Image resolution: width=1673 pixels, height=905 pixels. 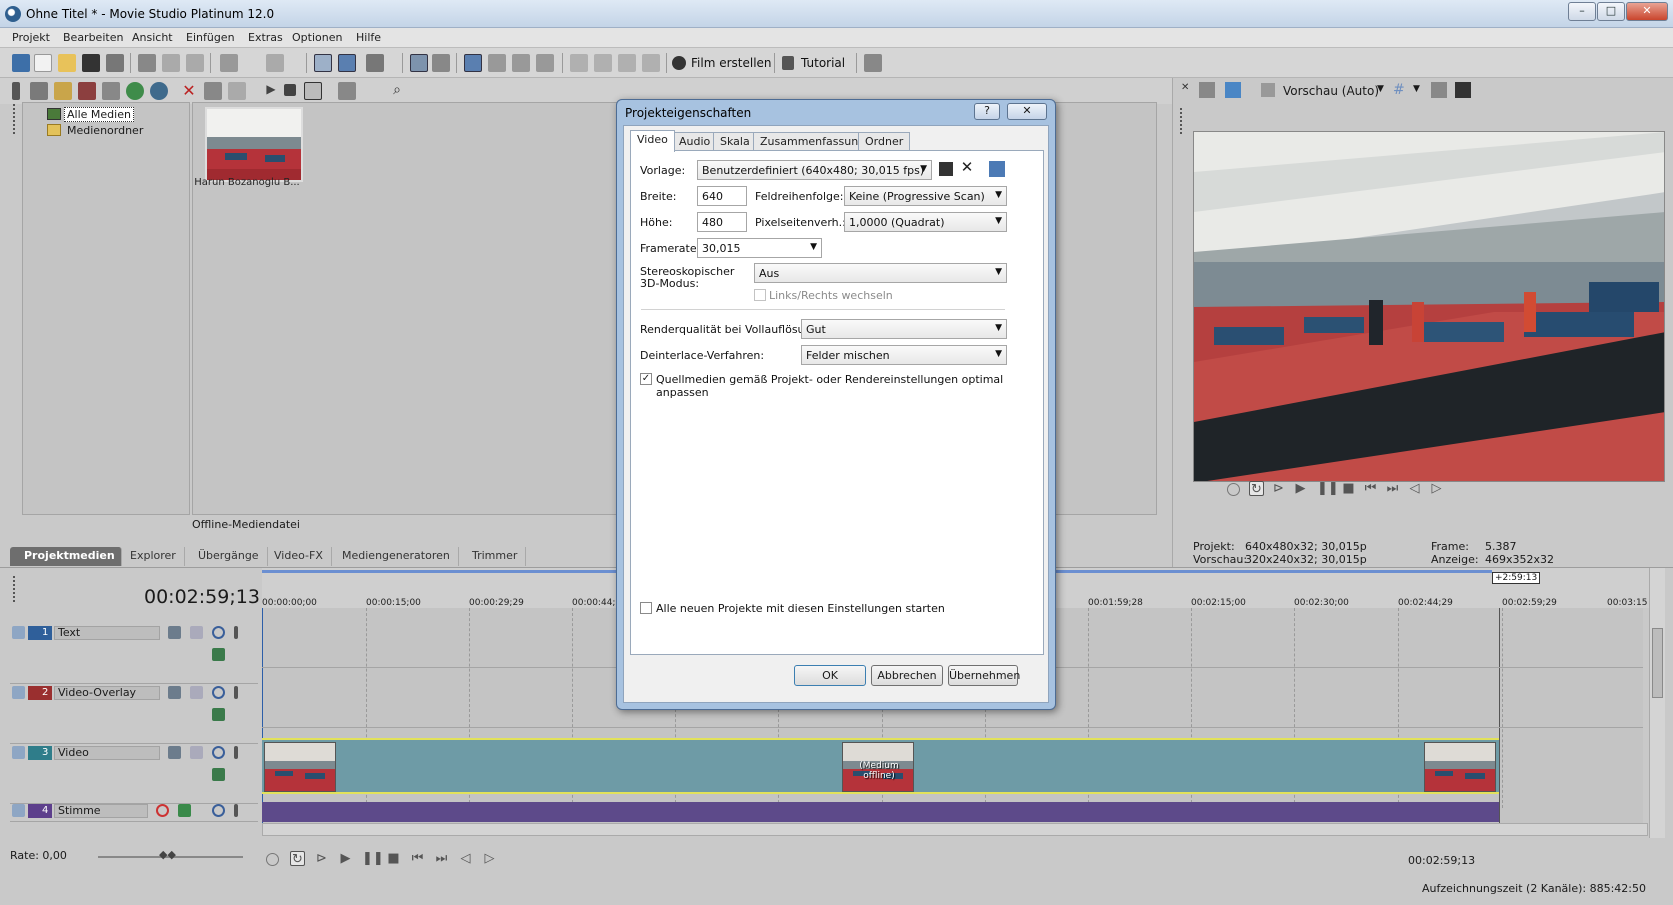 What do you see at coordinates (299, 556) in the screenshot?
I see `tab-video-fx: Video-FX` at bounding box center [299, 556].